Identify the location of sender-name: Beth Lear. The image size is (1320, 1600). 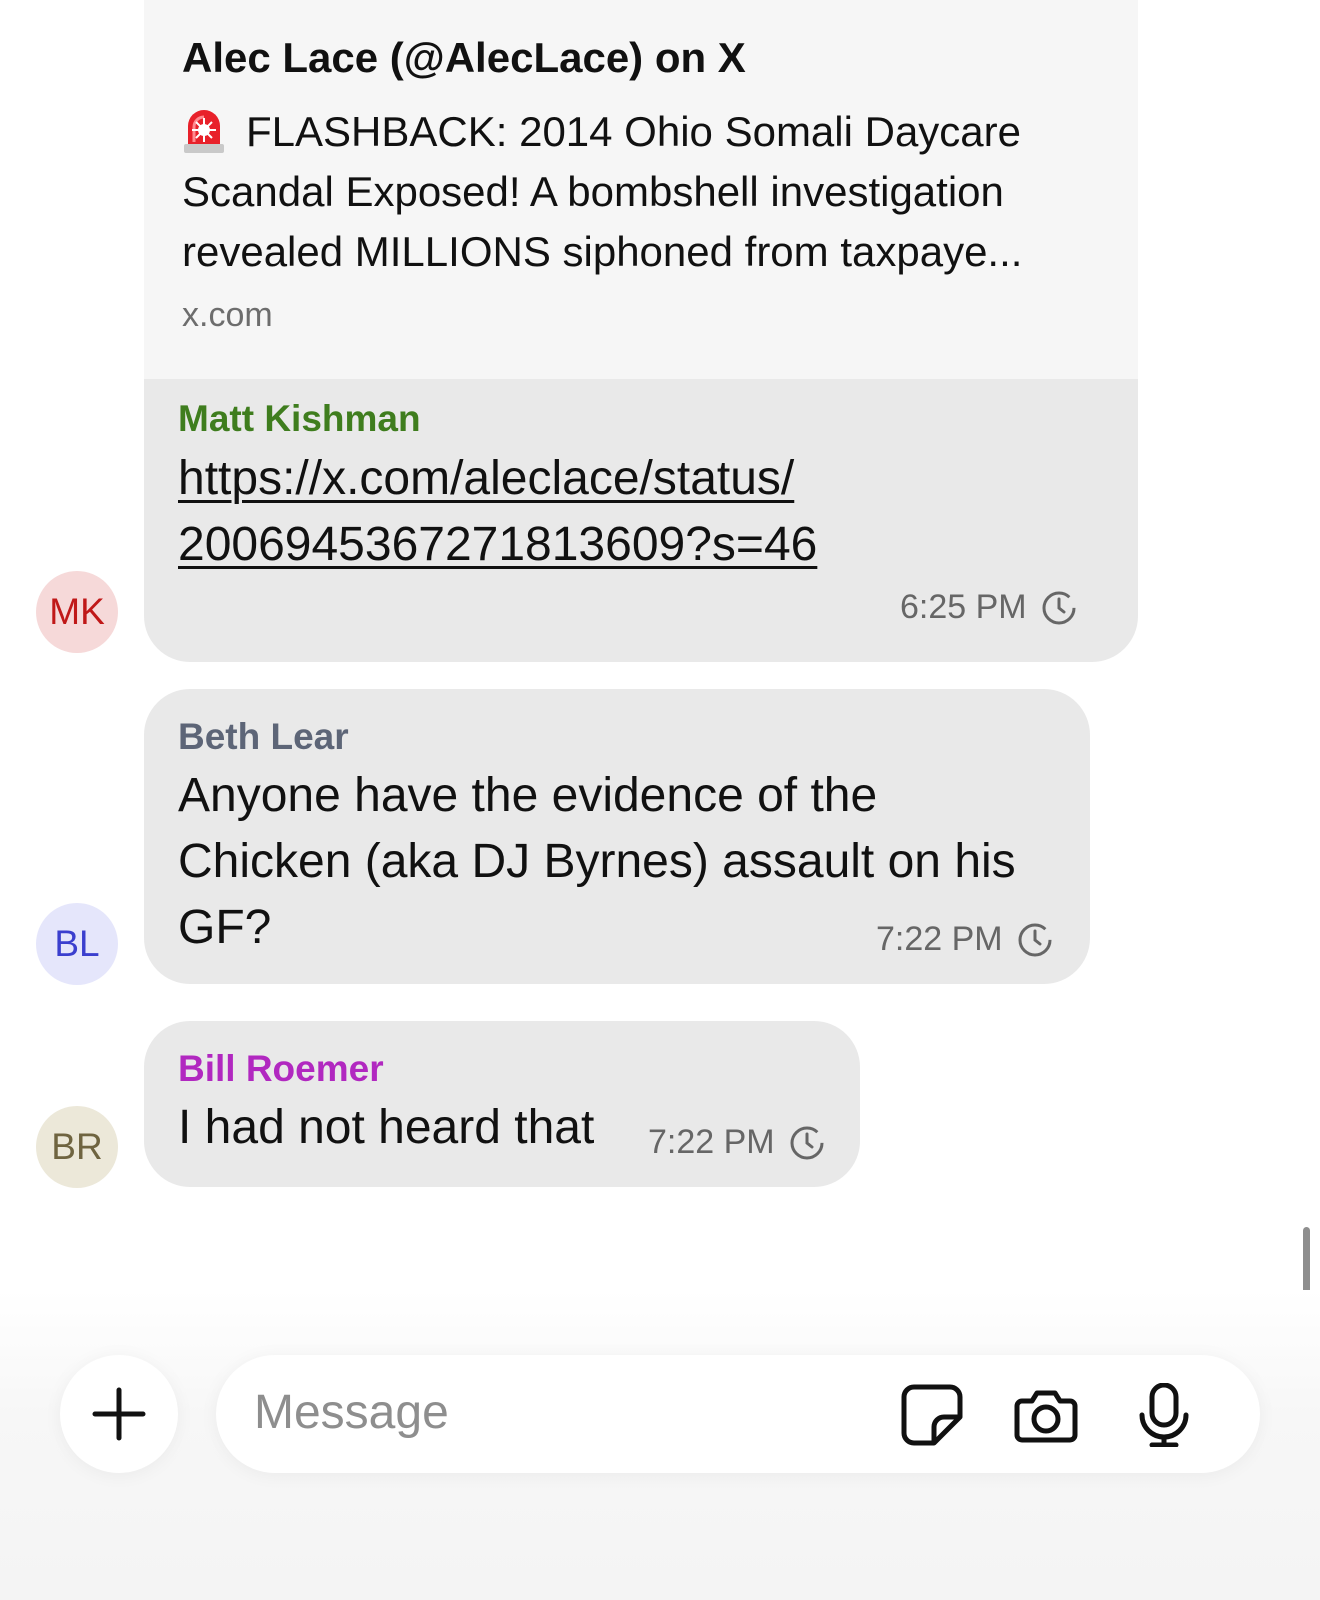
(263, 736).